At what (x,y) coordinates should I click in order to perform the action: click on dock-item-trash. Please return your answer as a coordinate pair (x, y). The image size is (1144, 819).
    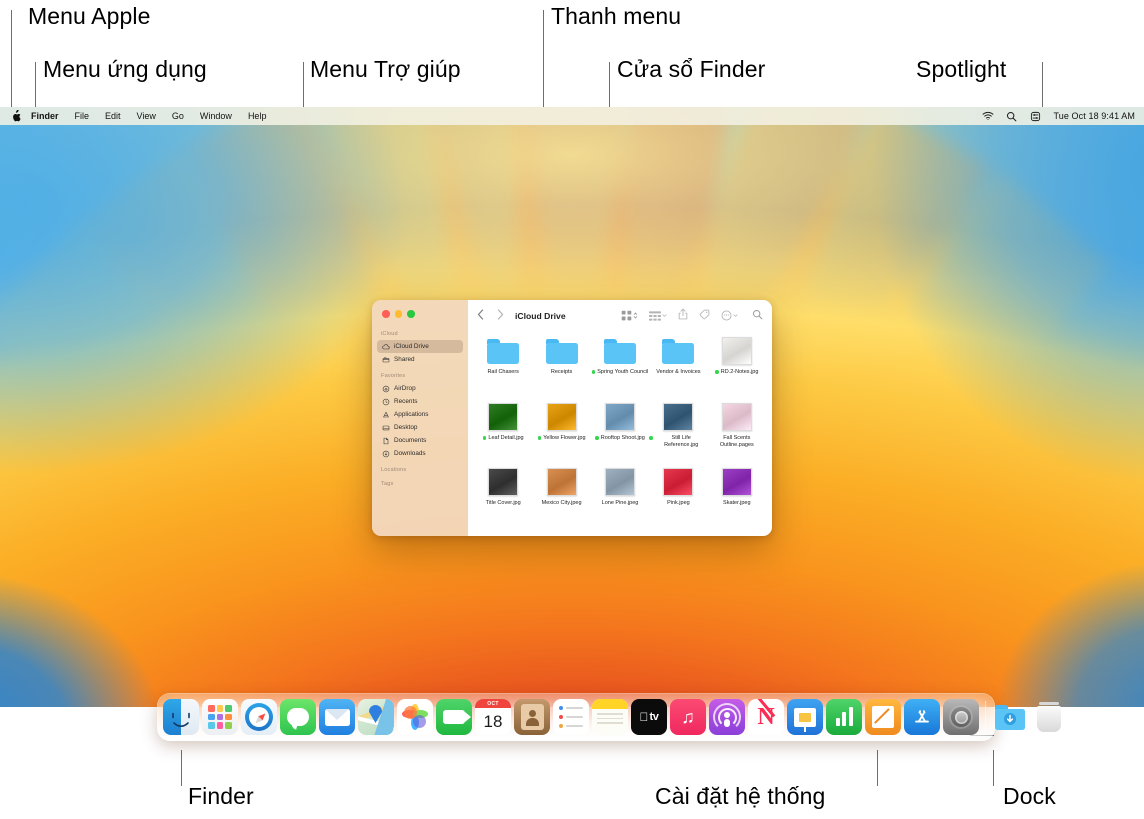
    Looking at the image, I should click on (1049, 717).